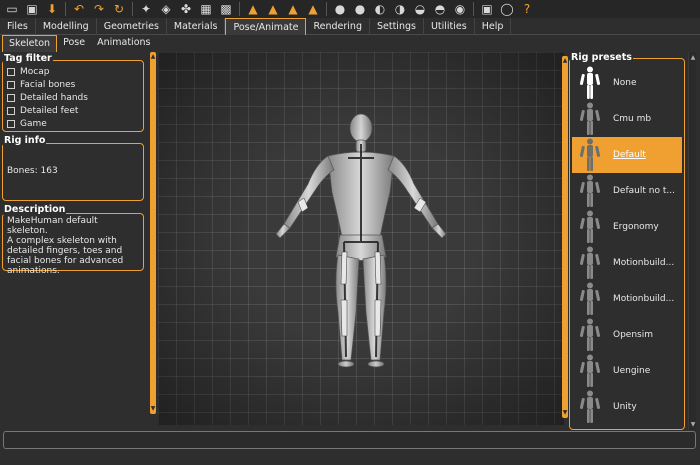 This screenshot has height=465, width=700. What do you see at coordinates (166, 9) in the screenshot?
I see `wireframe-icon: ◈` at bounding box center [166, 9].